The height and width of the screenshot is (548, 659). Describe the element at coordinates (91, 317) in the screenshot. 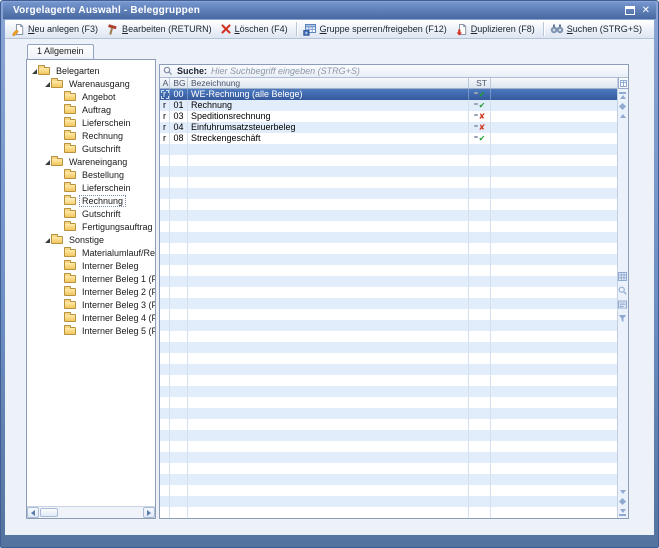

I see `tree-item: Interner Beleg 4 (PPS)` at that location.